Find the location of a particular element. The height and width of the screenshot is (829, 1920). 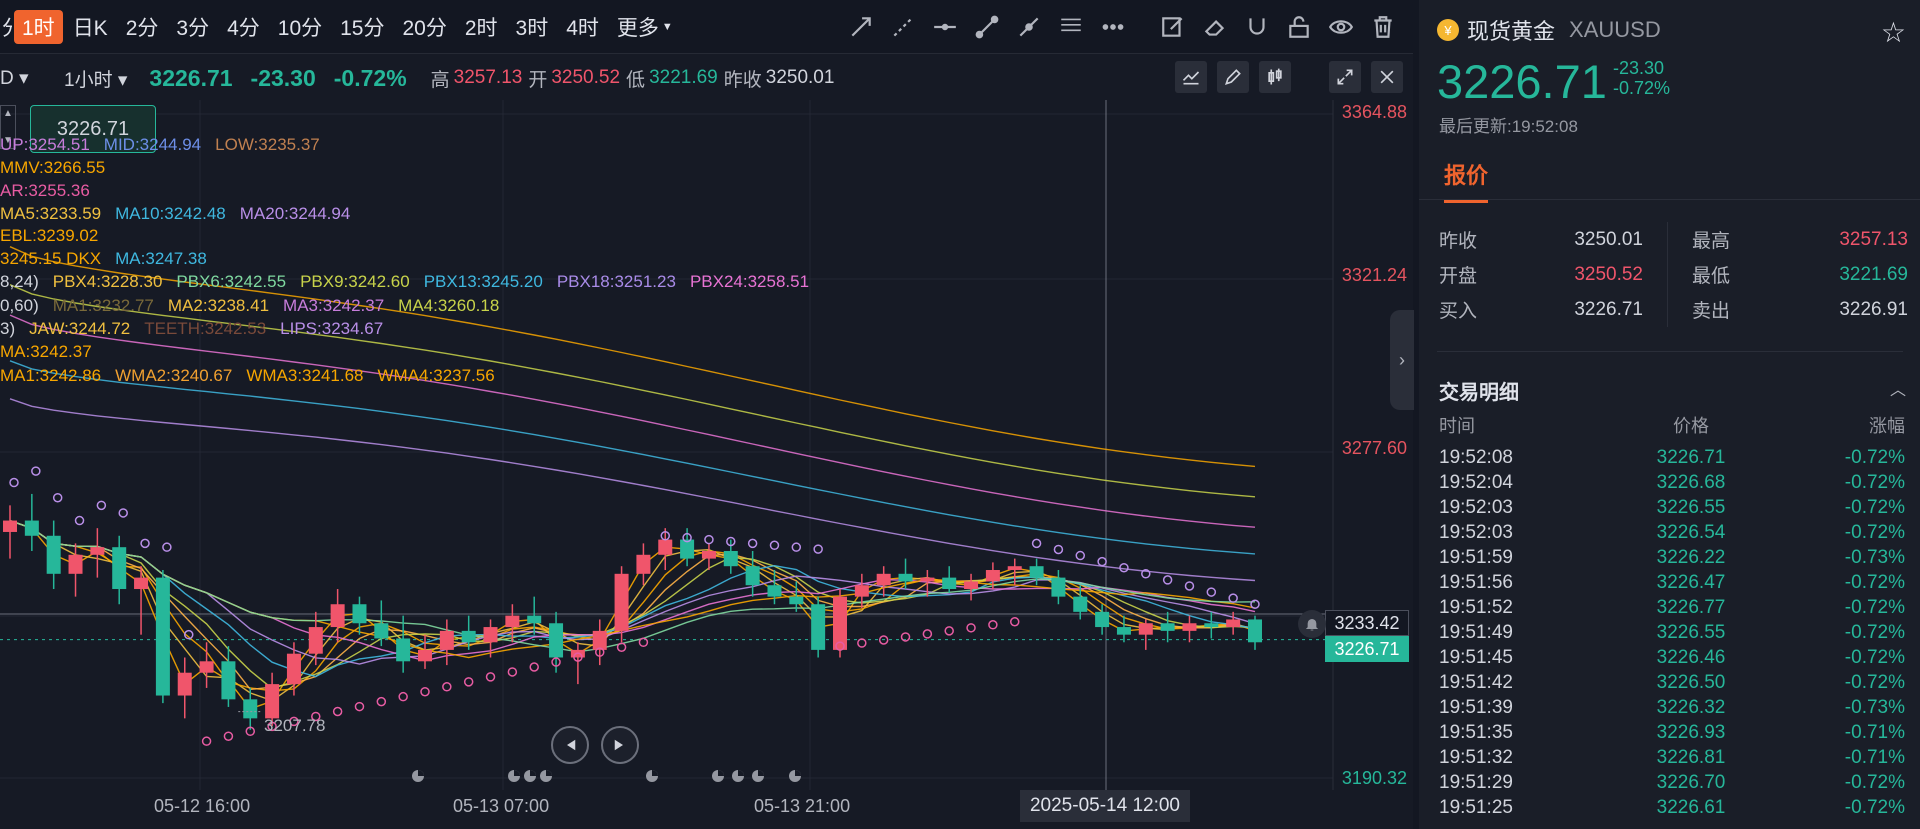

tab-quote: 报价 is located at coordinates (1466, 180).